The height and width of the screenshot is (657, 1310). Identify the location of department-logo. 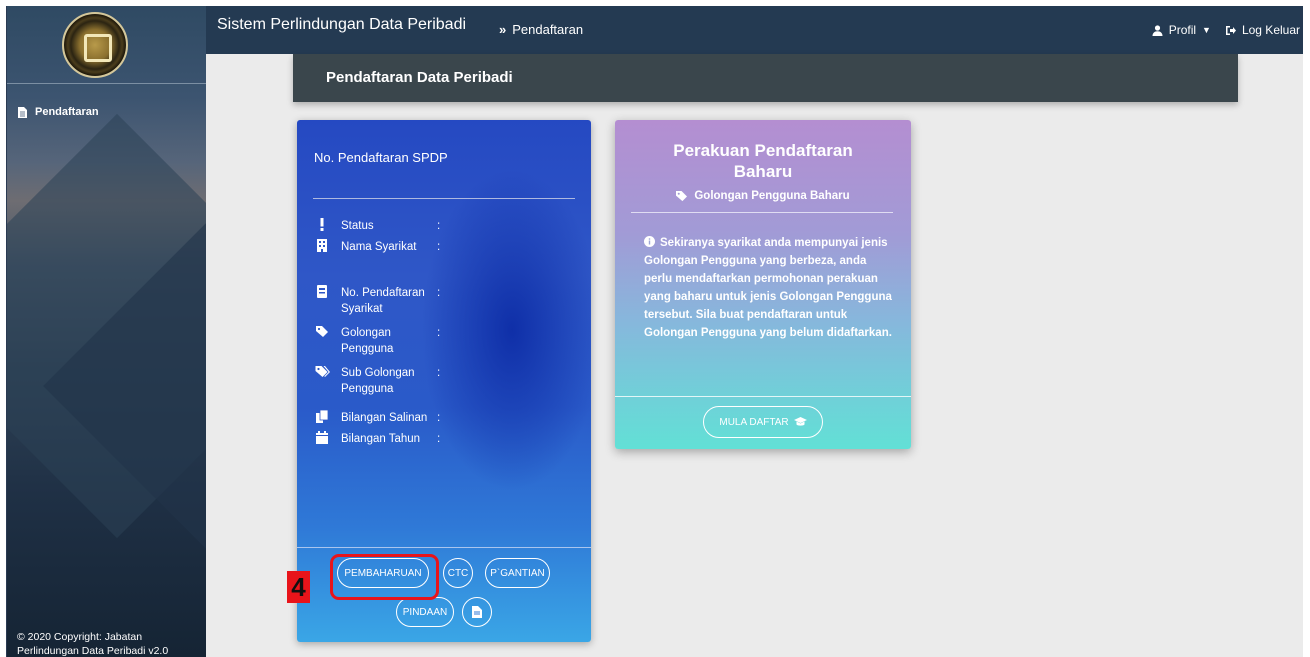
(95, 45).